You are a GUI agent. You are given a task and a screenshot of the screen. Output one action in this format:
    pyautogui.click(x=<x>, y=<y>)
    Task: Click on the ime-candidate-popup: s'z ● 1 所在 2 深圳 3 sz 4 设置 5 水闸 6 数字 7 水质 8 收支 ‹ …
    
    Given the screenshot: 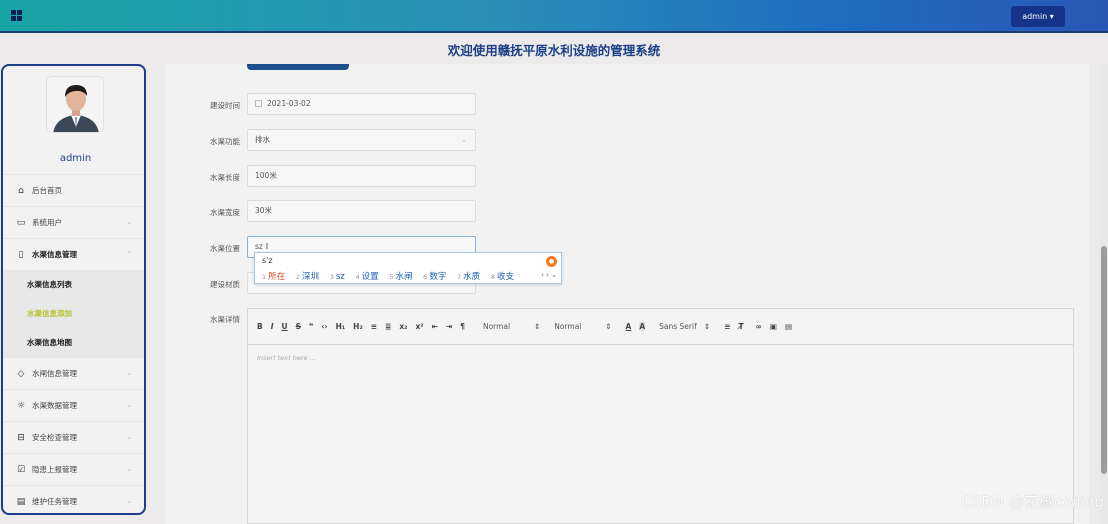 What is the action you would take?
    pyautogui.click(x=408, y=268)
    